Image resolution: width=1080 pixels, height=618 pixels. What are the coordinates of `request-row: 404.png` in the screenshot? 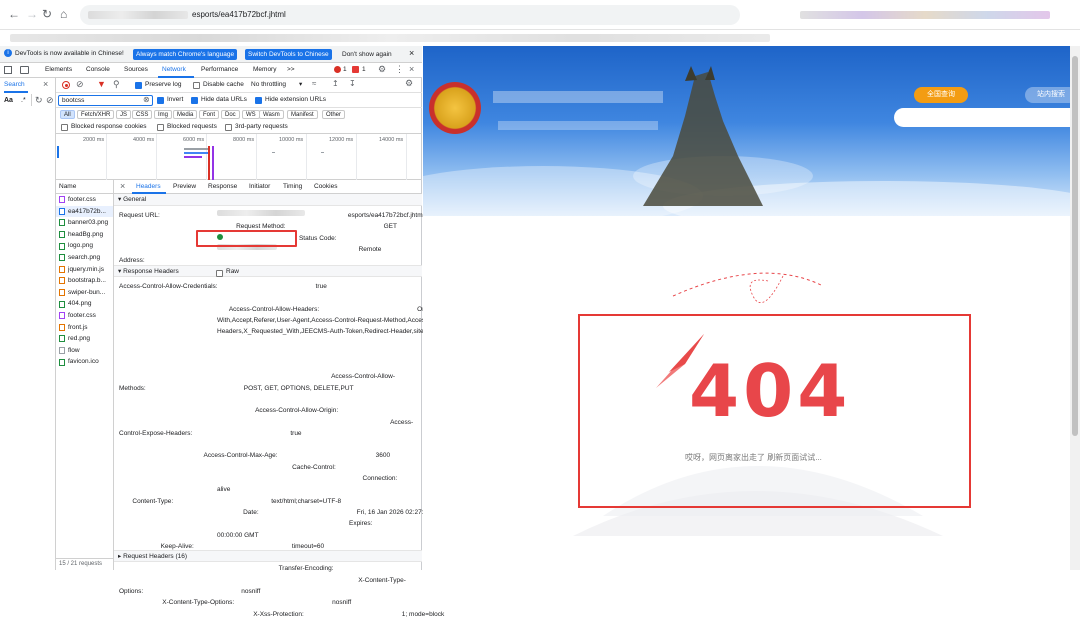 It's located at (84, 304).